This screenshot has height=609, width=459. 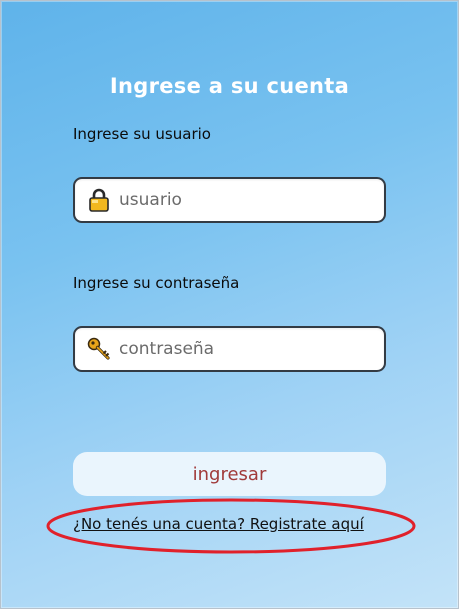 I want to click on password-input, so click(x=239, y=349).